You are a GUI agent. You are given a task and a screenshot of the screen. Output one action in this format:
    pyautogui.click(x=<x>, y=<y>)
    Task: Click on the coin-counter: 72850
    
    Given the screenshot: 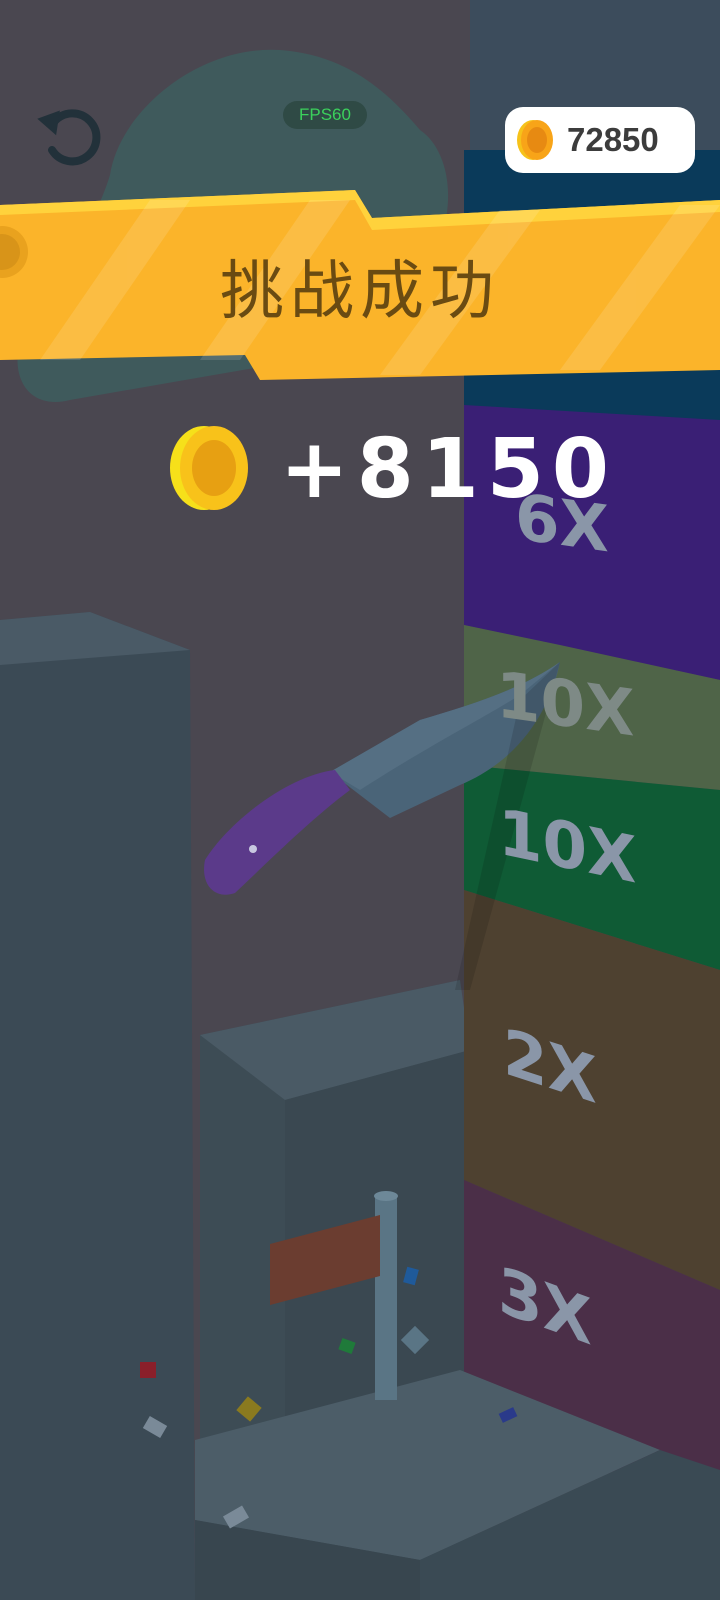 What is the action you would take?
    pyautogui.click(x=600, y=140)
    